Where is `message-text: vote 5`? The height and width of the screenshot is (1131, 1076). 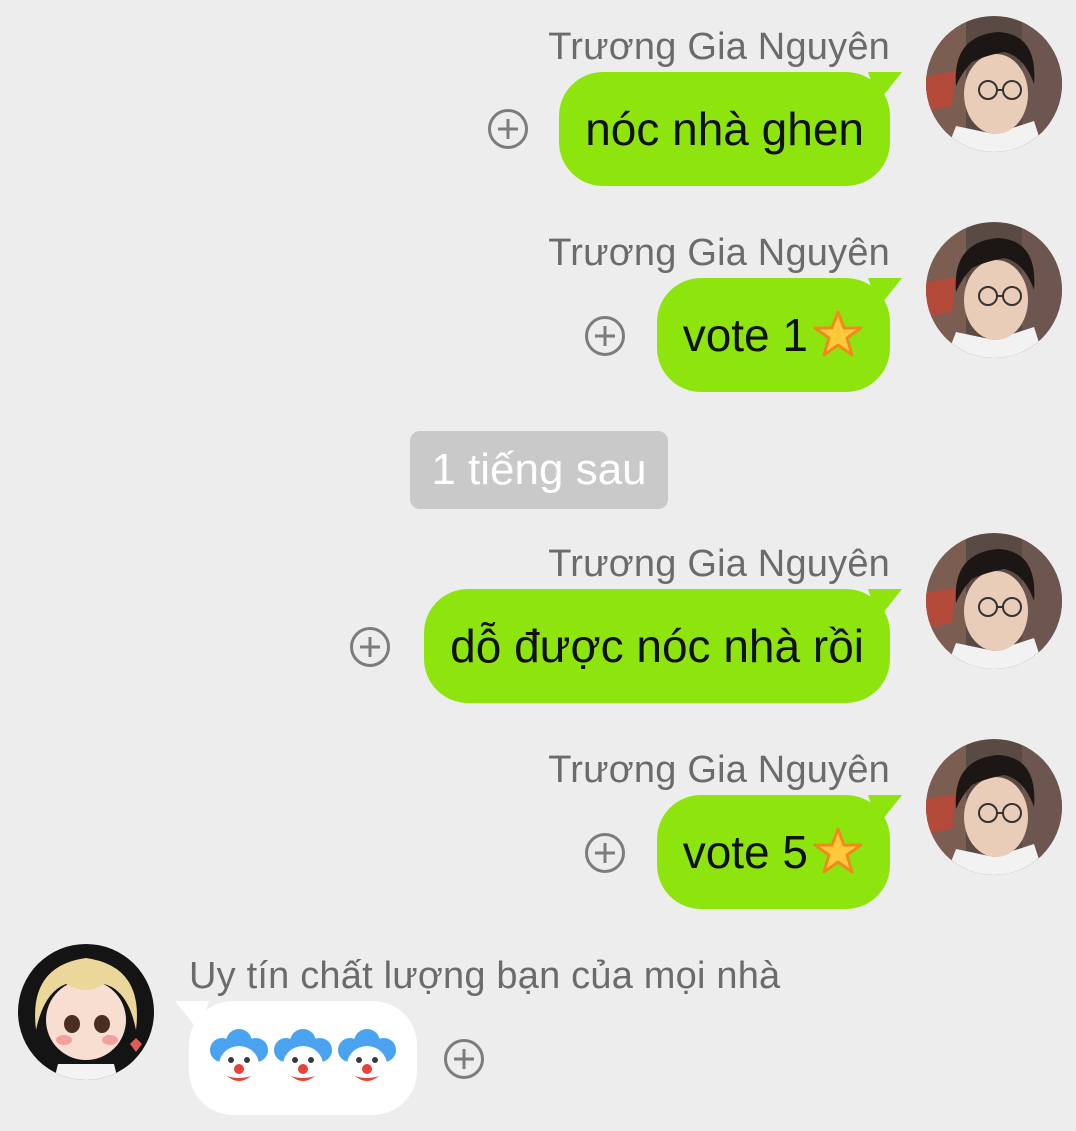 message-text: vote 5 is located at coordinates (745, 852).